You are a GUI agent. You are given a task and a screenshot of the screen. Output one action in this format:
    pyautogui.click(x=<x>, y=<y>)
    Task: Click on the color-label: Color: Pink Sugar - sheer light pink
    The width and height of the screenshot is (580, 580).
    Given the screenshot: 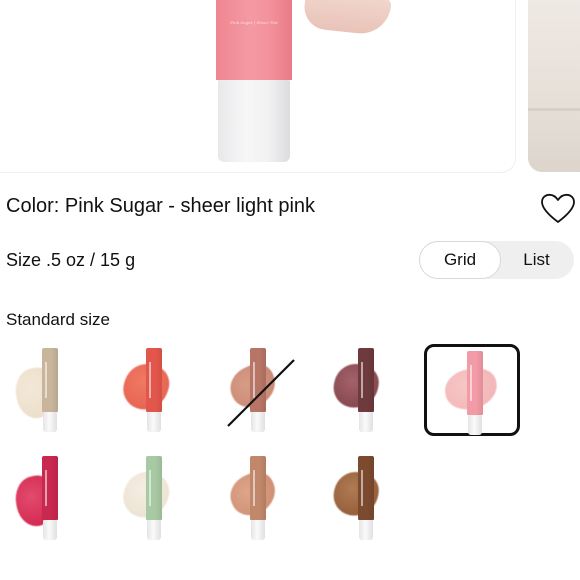 What is the action you would take?
    pyautogui.click(x=161, y=206)
    